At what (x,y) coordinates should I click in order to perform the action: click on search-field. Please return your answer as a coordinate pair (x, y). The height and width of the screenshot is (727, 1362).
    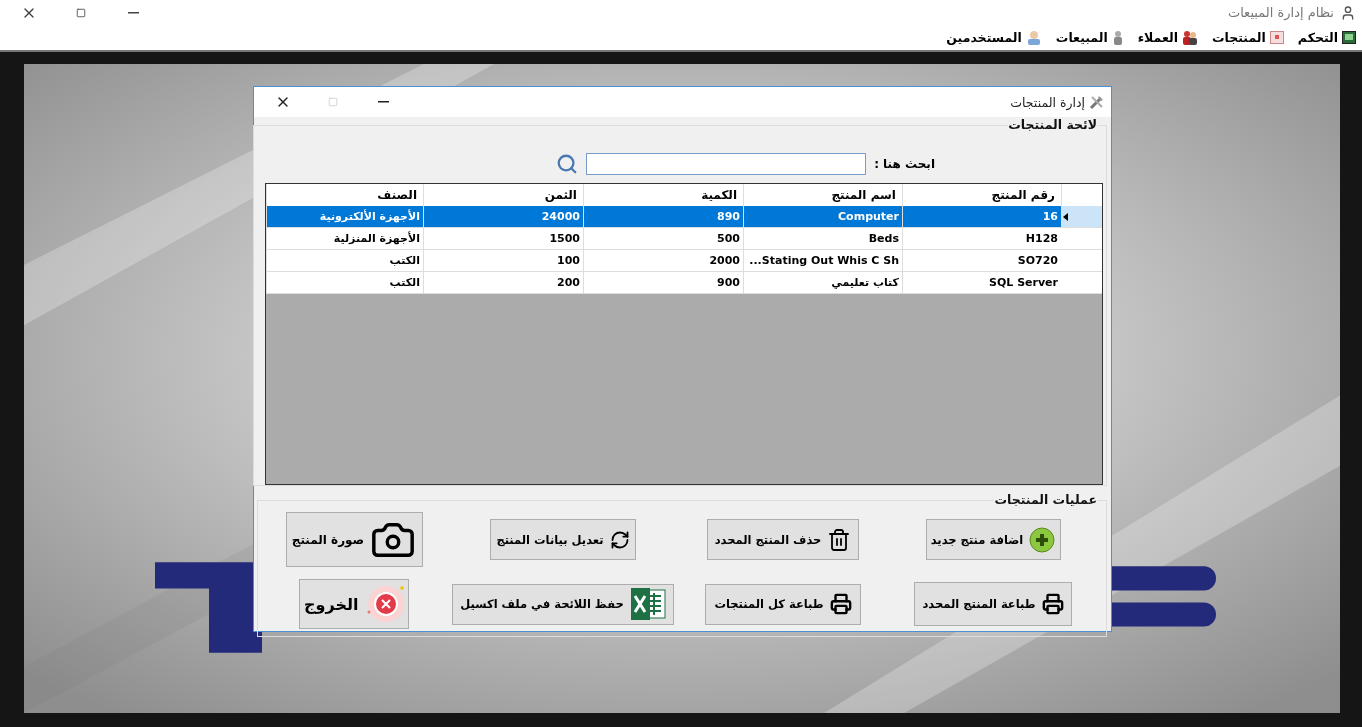
    Looking at the image, I should click on (726, 164).